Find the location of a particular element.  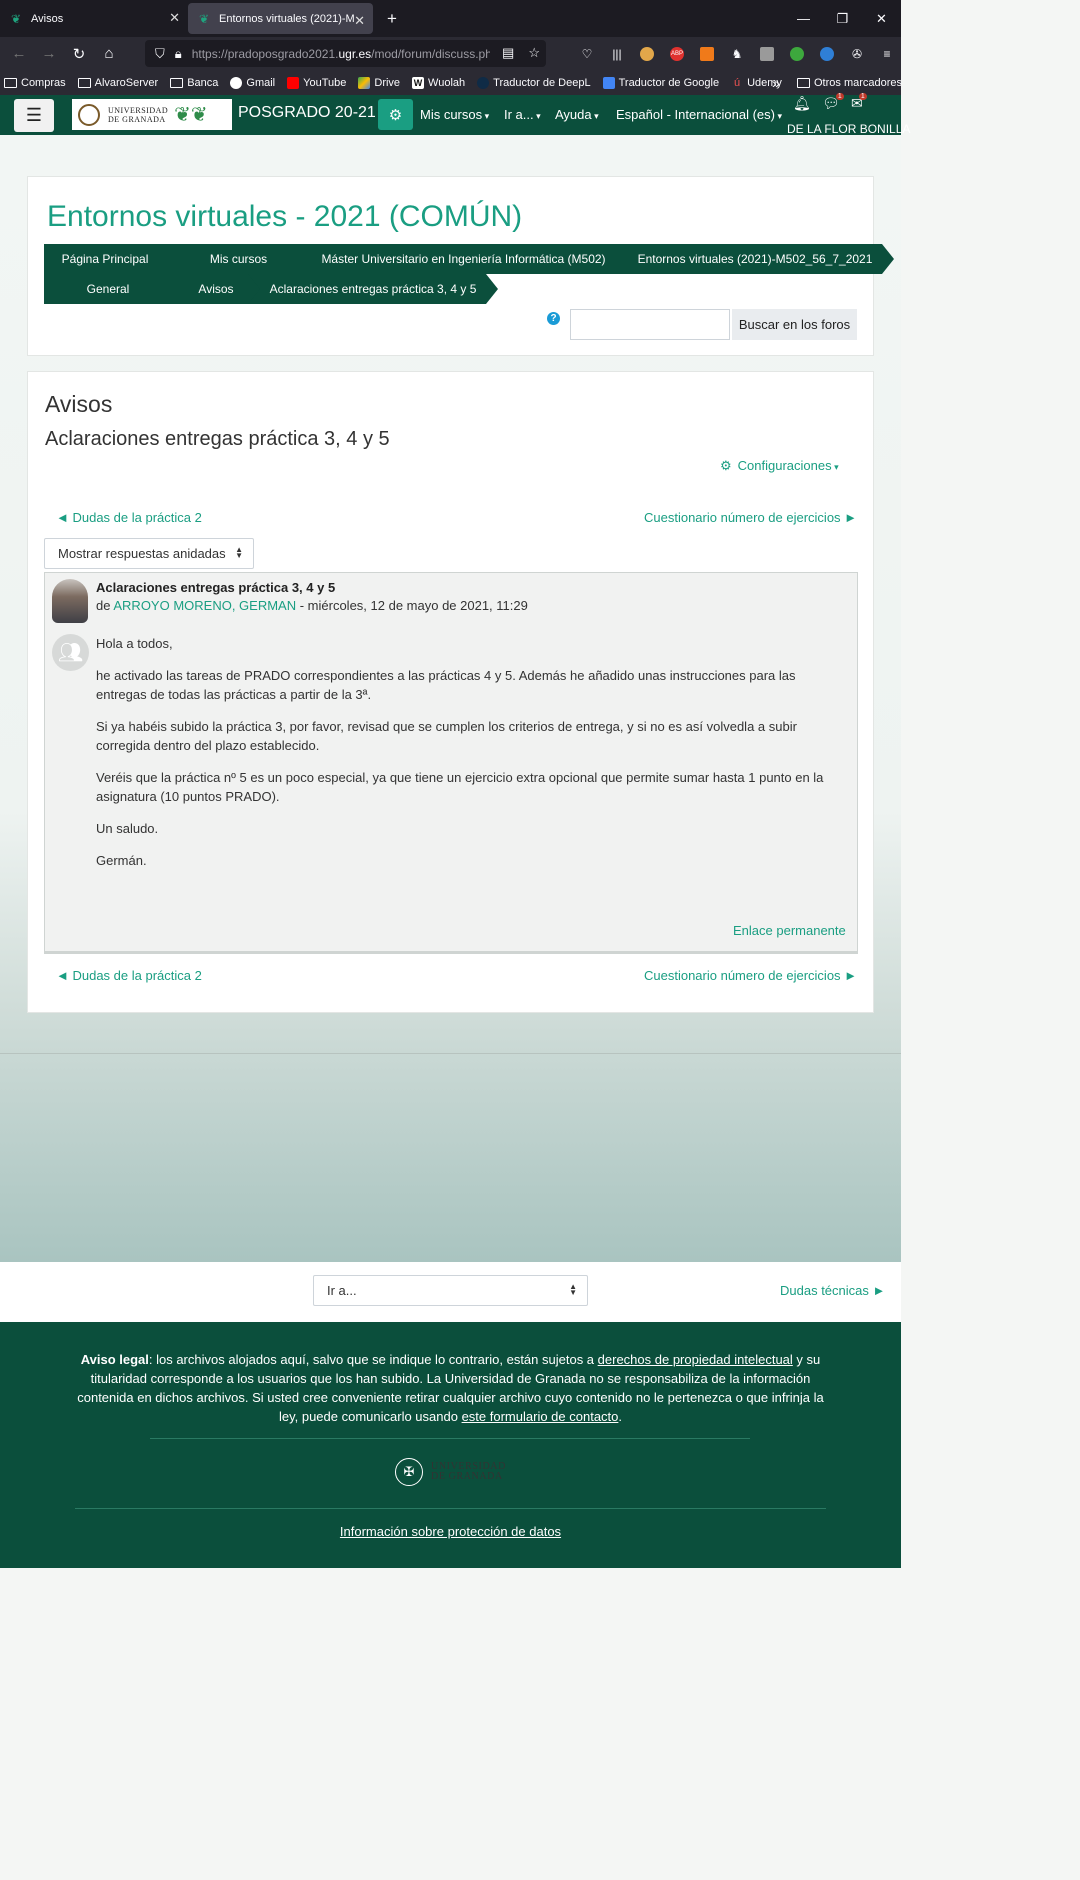

messages-badge: 1 is located at coordinates (839, 96).